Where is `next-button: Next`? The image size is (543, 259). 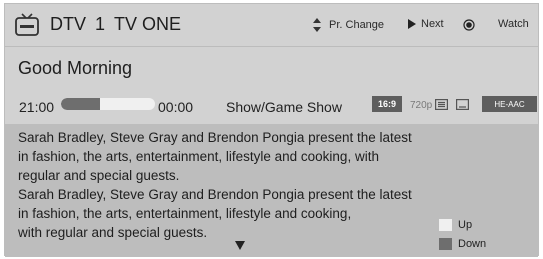 next-button: Next is located at coordinates (426, 24).